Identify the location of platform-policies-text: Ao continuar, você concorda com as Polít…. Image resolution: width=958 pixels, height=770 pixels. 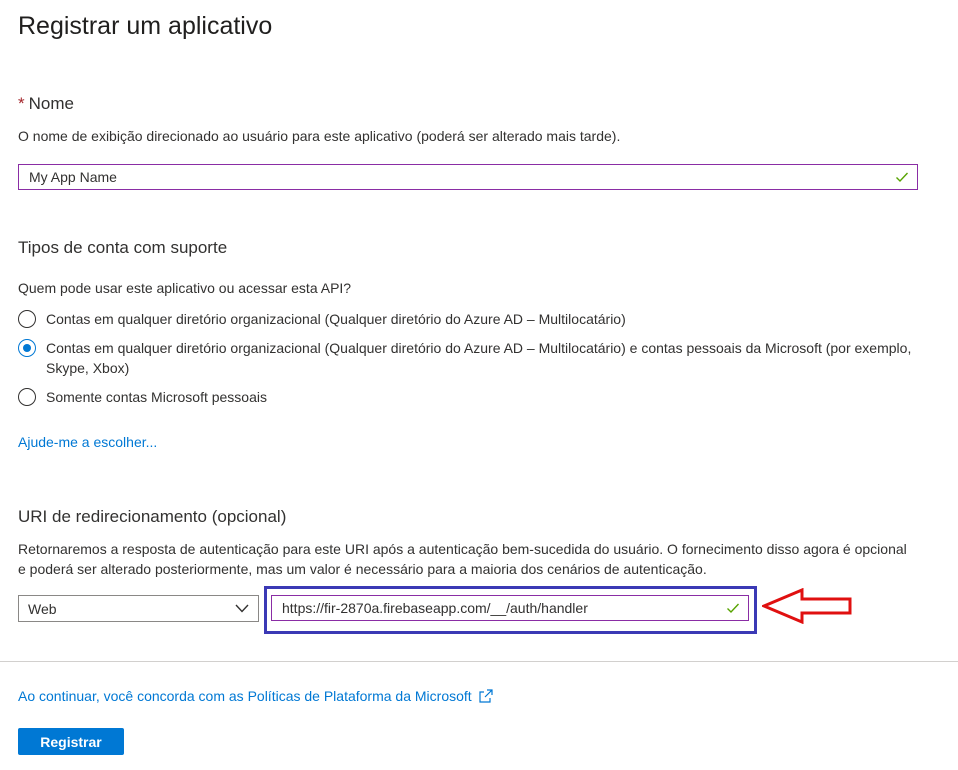
(245, 696).